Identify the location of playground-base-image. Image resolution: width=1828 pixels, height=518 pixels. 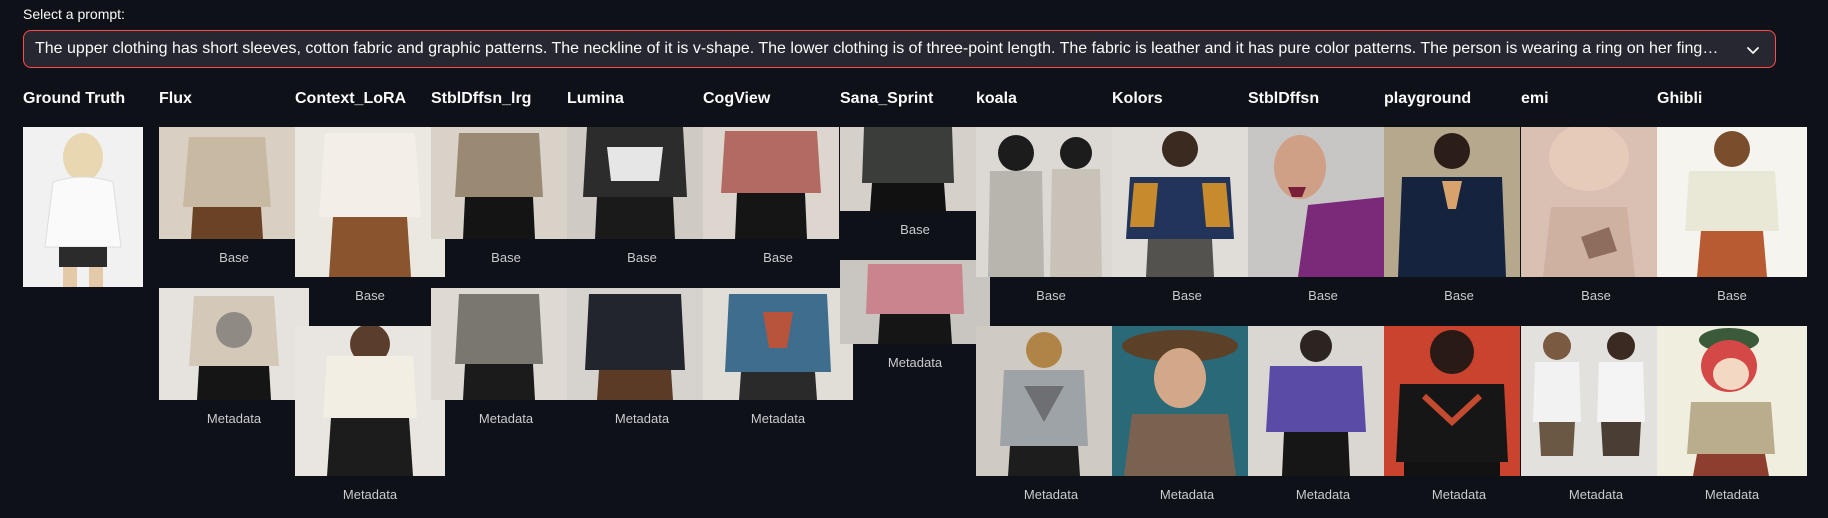
(1452, 202).